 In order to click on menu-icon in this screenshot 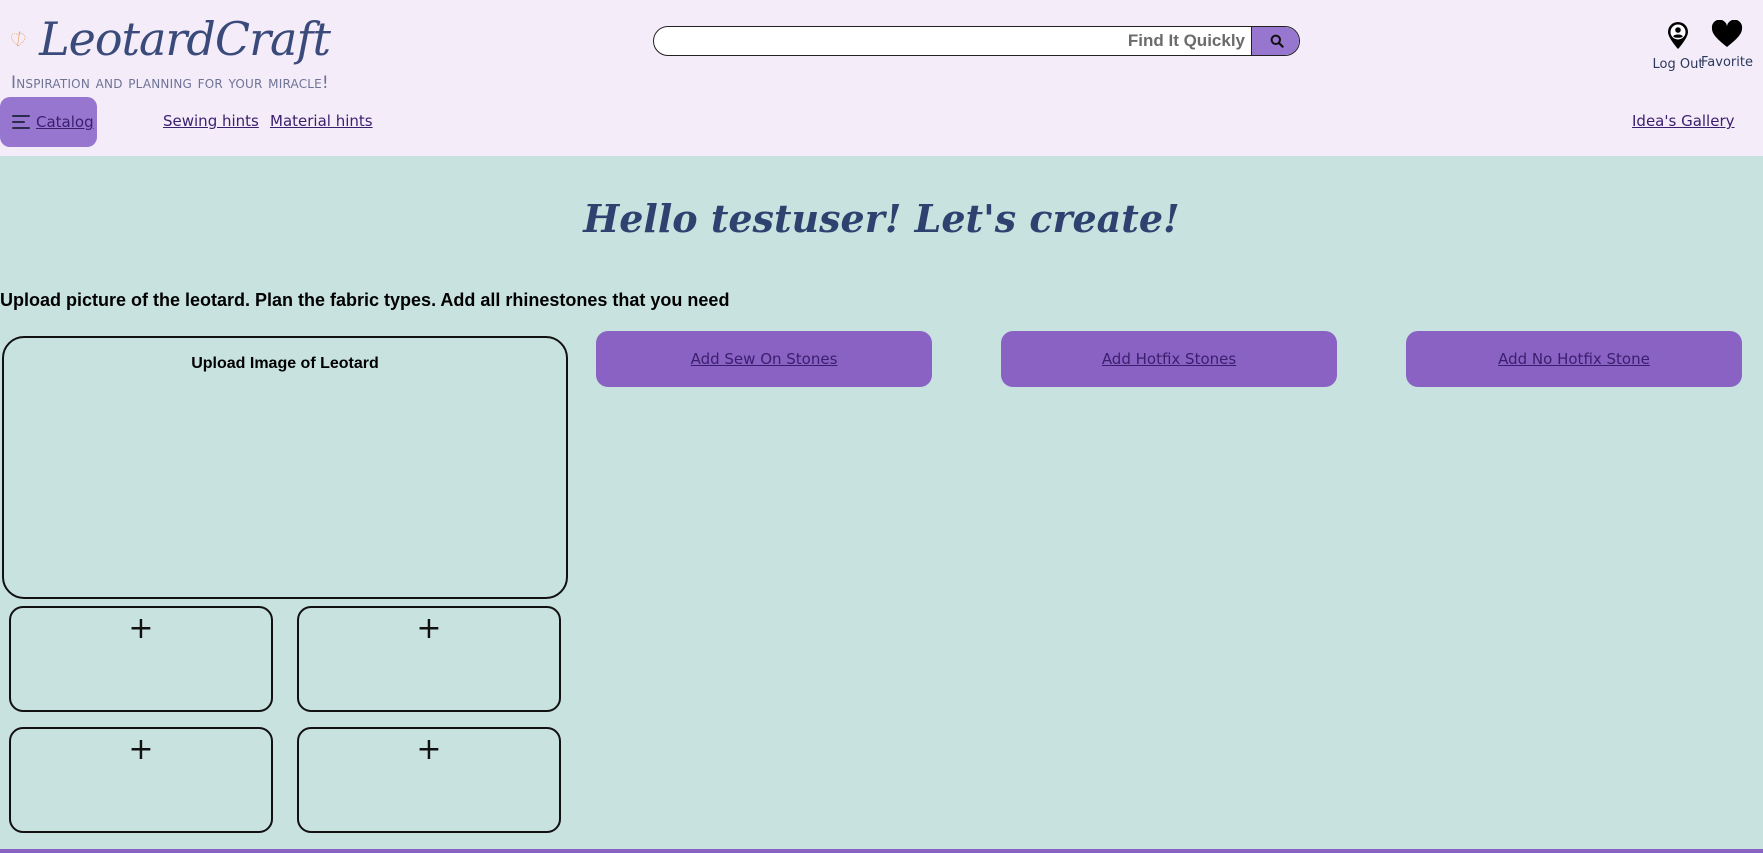, I will do `click(21, 122)`.